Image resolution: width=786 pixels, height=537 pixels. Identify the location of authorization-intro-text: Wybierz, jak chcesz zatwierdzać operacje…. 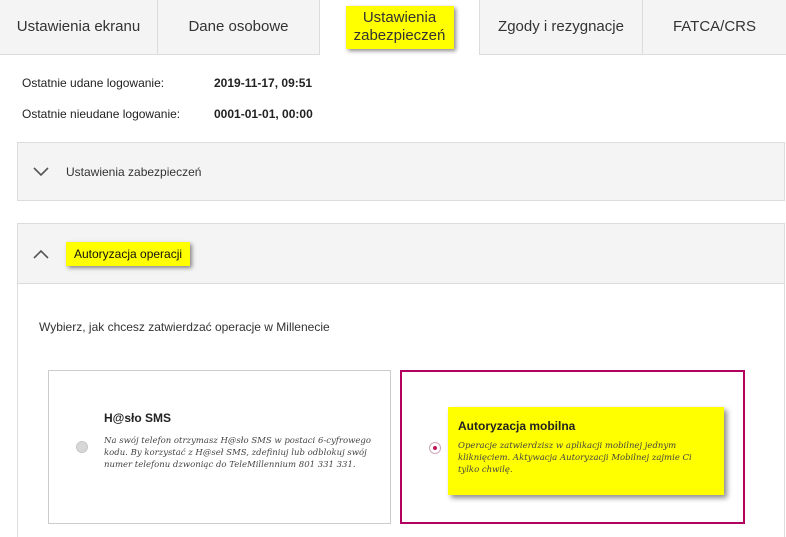
(184, 327).